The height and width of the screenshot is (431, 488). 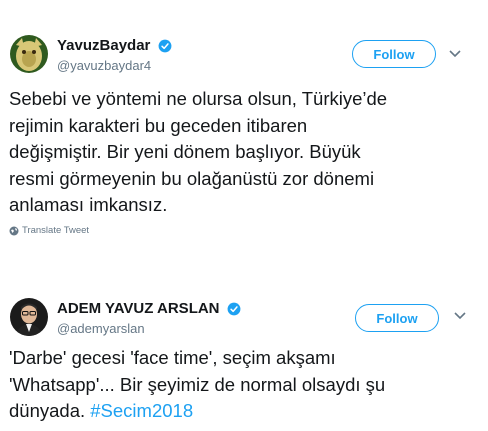 I want to click on display-name: YavuzBaydar, so click(x=103, y=45).